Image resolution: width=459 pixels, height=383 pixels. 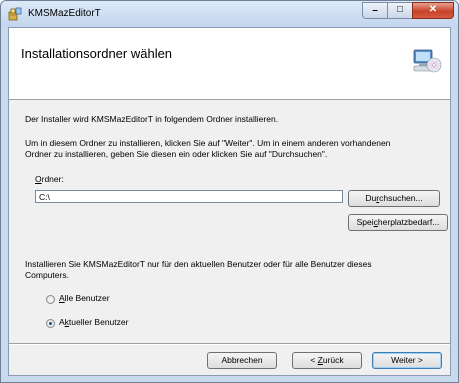 What do you see at coordinates (64, 13) in the screenshot?
I see `window-title: KMSMazEditorT` at bounding box center [64, 13].